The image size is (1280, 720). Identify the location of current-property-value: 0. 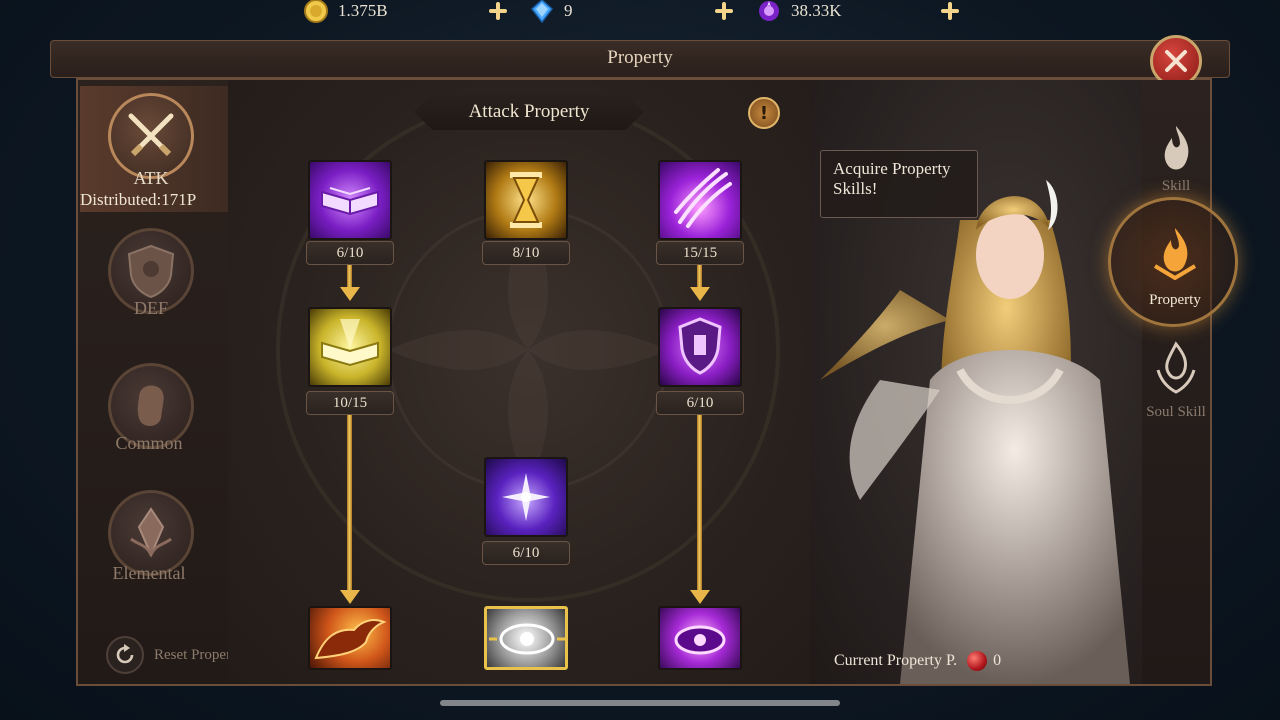
(997, 660).